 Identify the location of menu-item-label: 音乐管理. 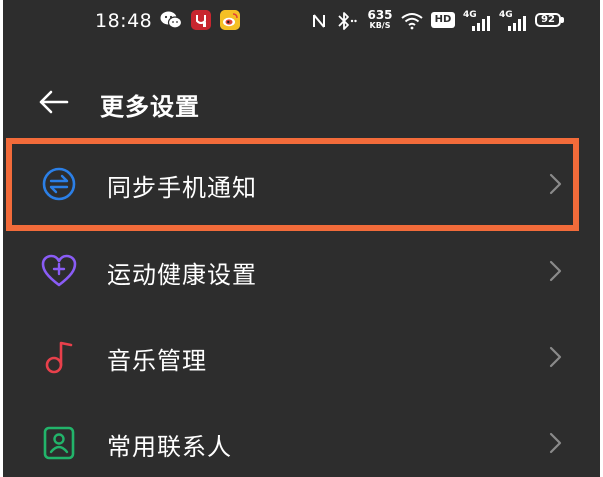
(157, 361).